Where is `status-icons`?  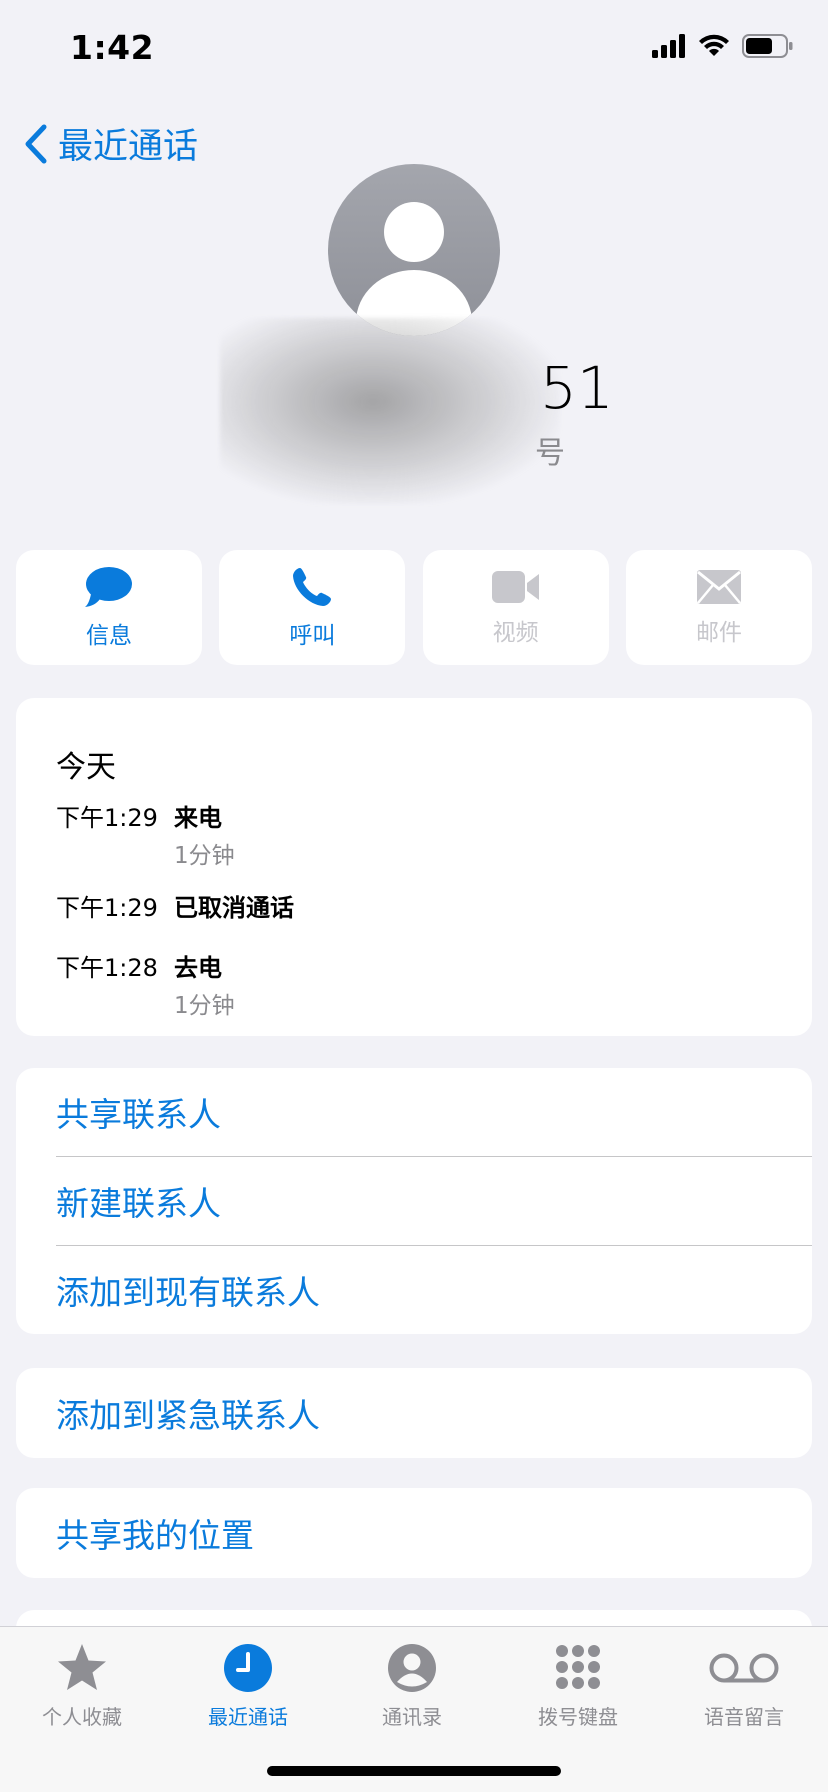 status-icons is located at coordinates (723, 46).